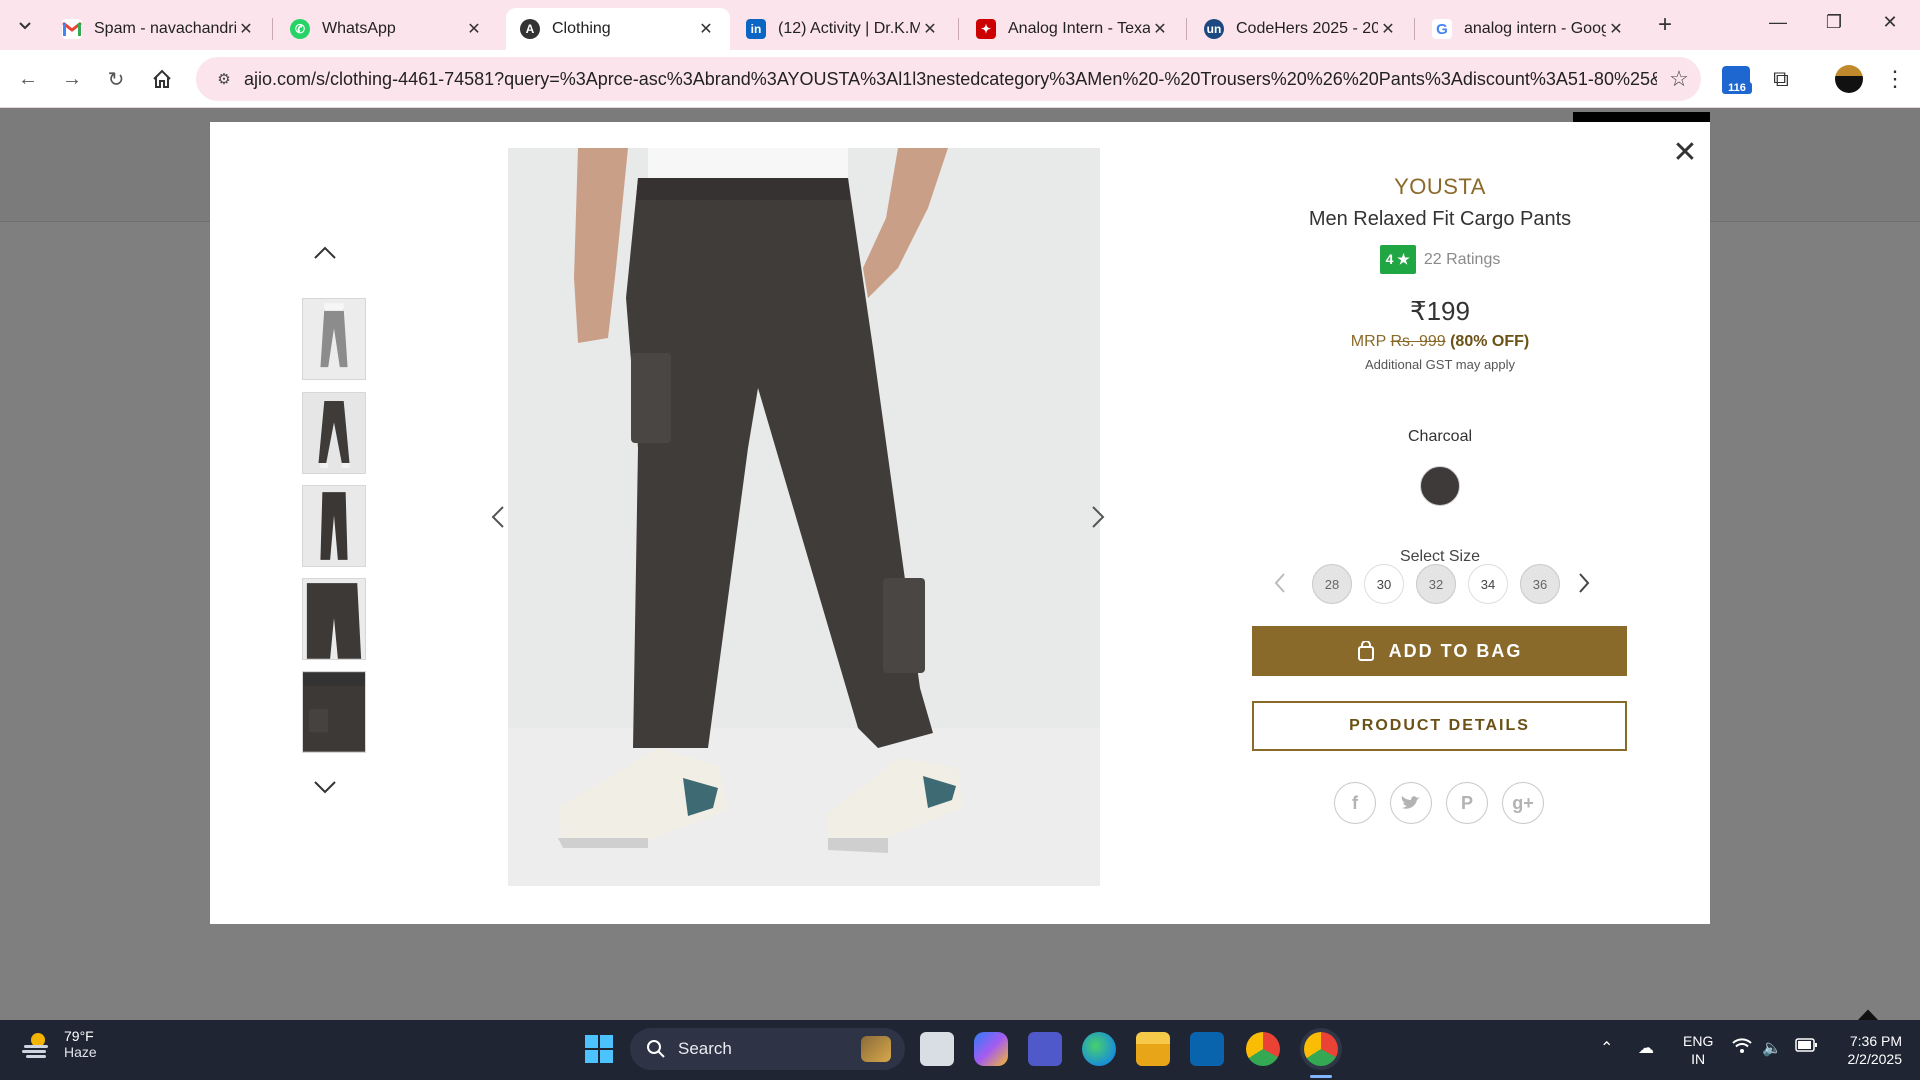  What do you see at coordinates (618, 29) in the screenshot?
I see `tab-clothing: A Clothing ✕` at bounding box center [618, 29].